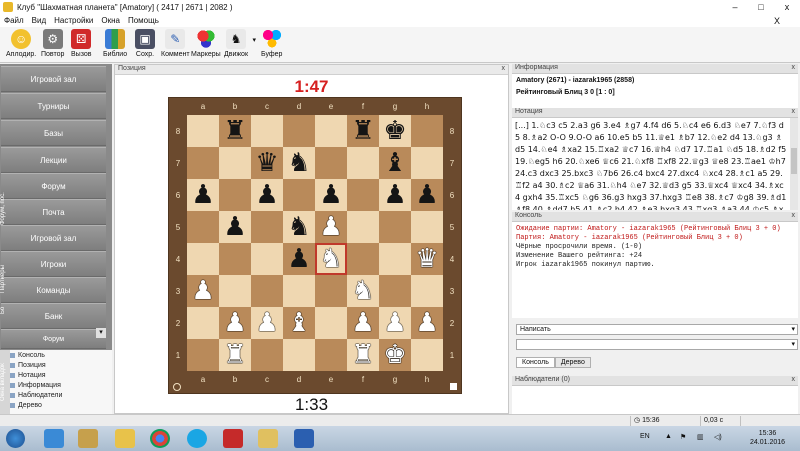 Image resolution: width=800 pixels, height=451 pixels. I want to click on skype-icon, so click(197, 438).